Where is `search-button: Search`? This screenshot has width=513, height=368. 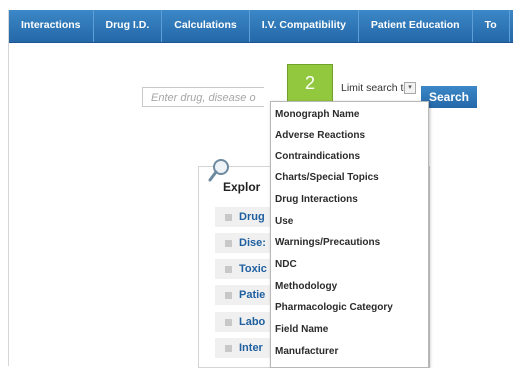
search-button: Search is located at coordinates (449, 97).